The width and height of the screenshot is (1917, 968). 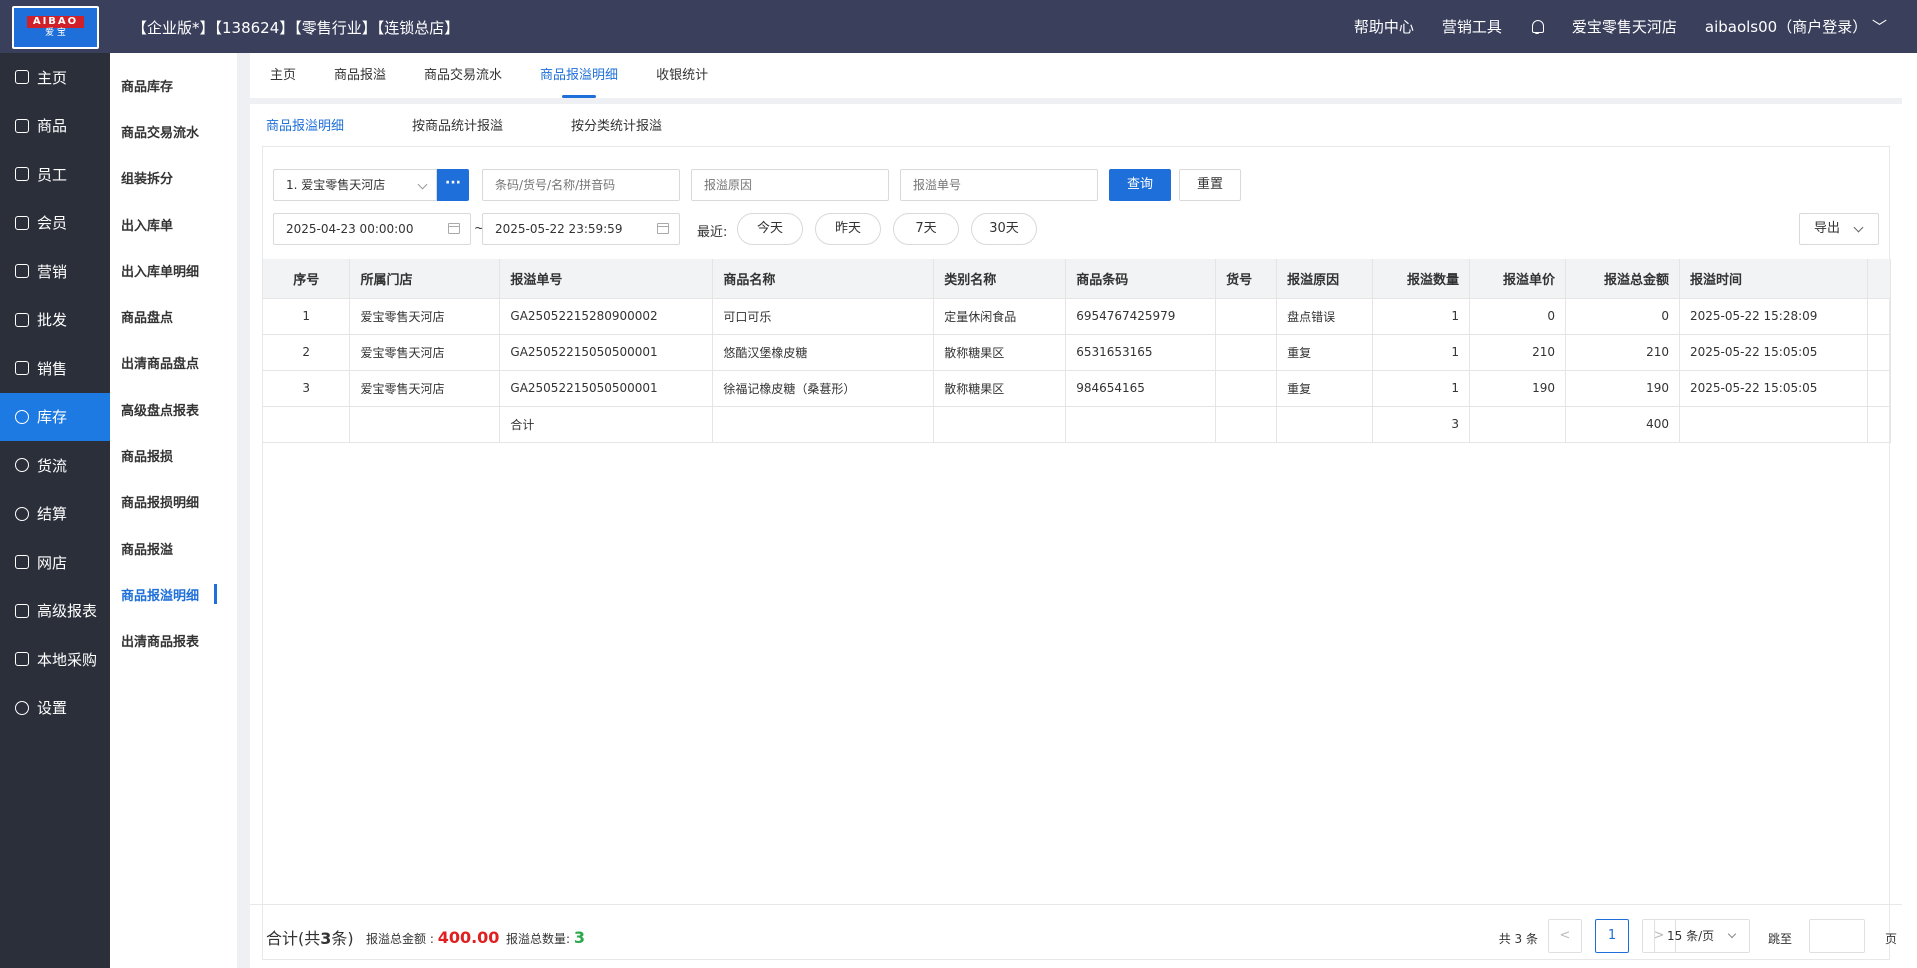 What do you see at coordinates (372, 229) in the screenshot?
I see `start-date-picker: 2025-04-23 00:00:00` at bounding box center [372, 229].